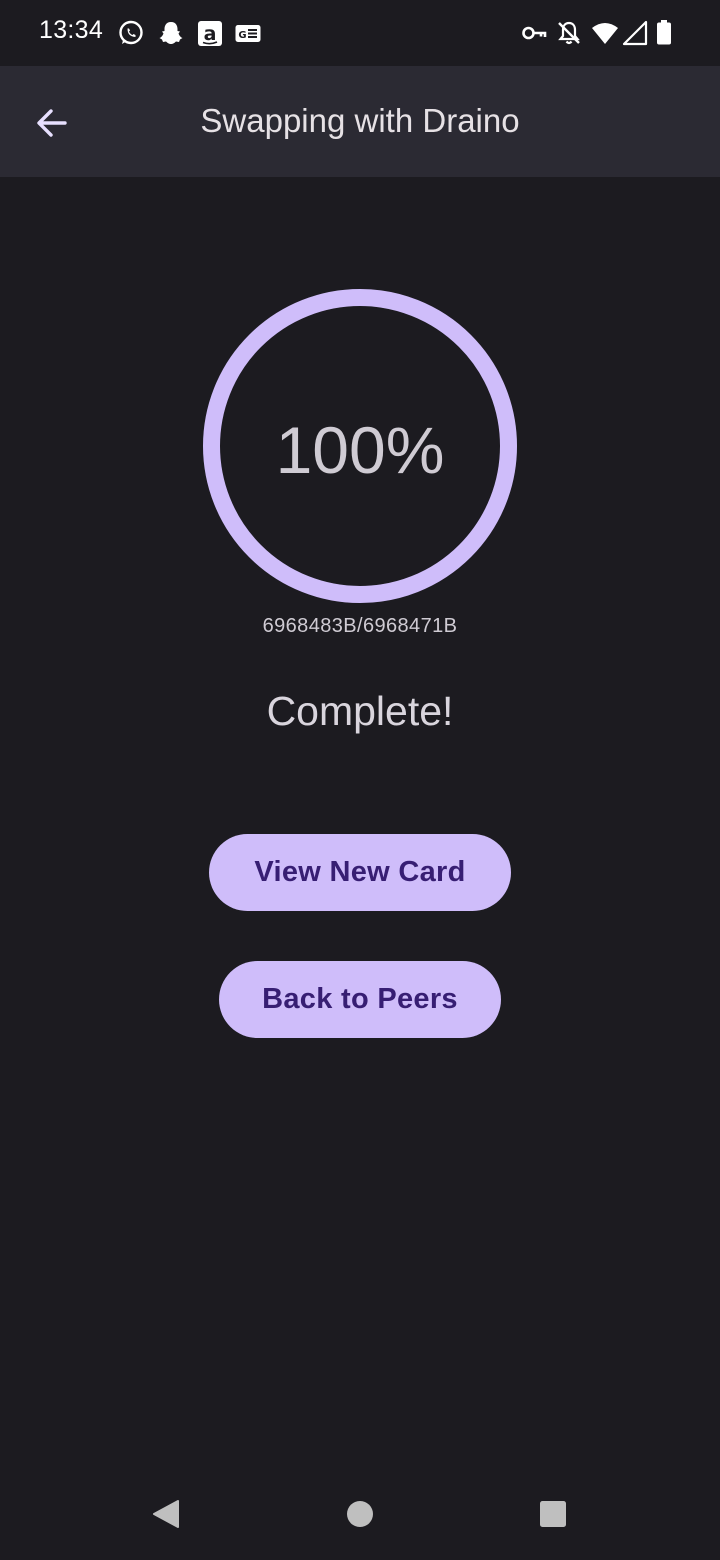 This screenshot has height=1560, width=720. What do you see at coordinates (664, 33) in the screenshot?
I see `battery-icon` at bounding box center [664, 33].